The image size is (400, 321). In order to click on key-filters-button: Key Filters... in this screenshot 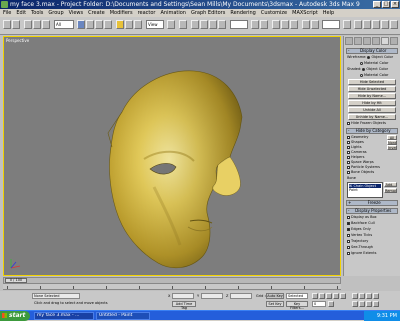, I will do `click(297, 305)`.